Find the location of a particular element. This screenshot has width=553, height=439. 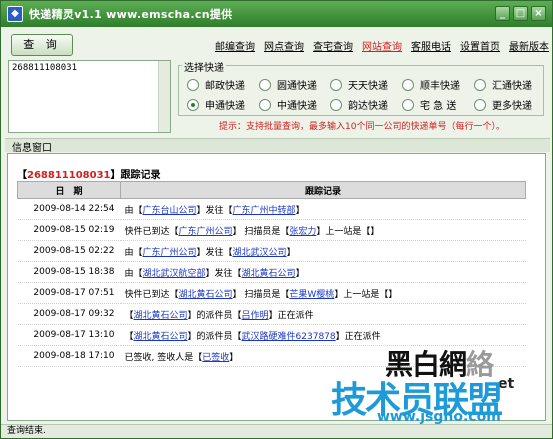

input-scrollbar is located at coordinates (164, 96).